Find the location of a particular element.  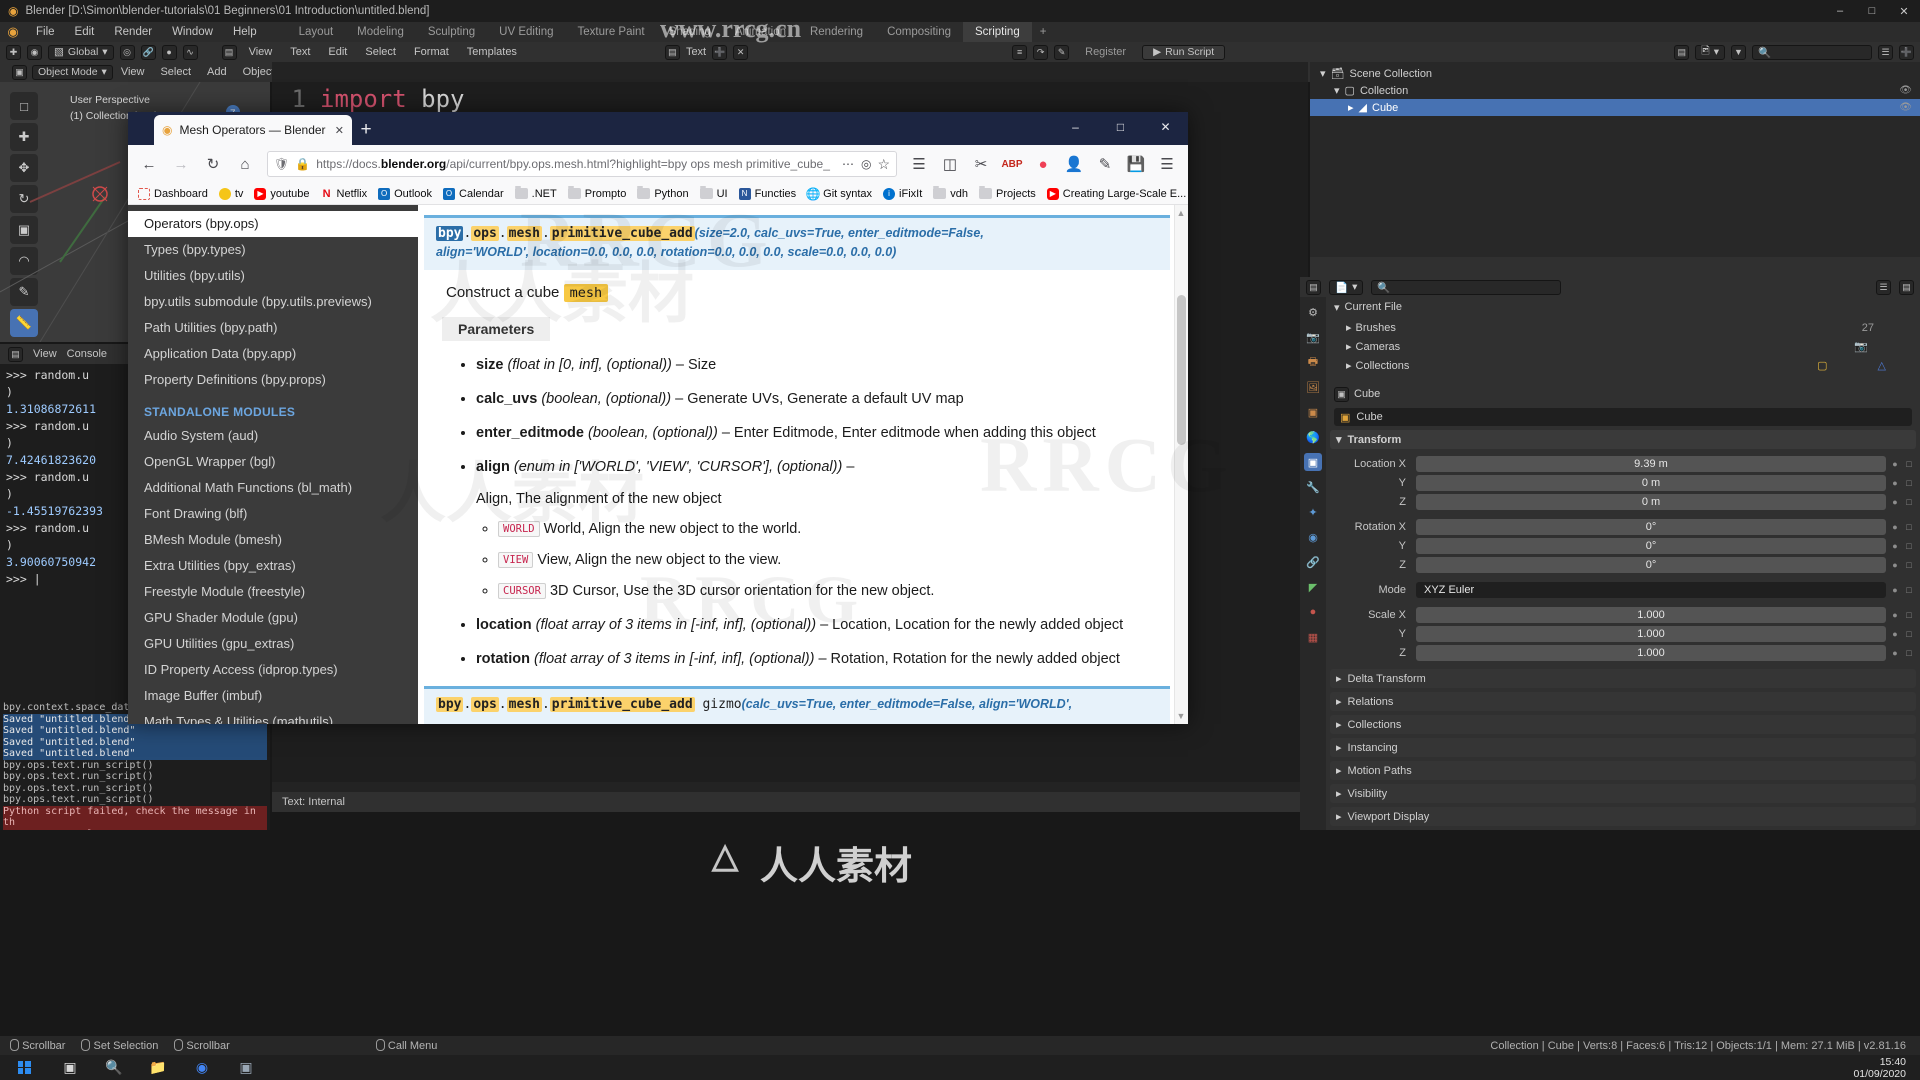

tab-tool: ⚙ is located at coordinates (1313, 312).